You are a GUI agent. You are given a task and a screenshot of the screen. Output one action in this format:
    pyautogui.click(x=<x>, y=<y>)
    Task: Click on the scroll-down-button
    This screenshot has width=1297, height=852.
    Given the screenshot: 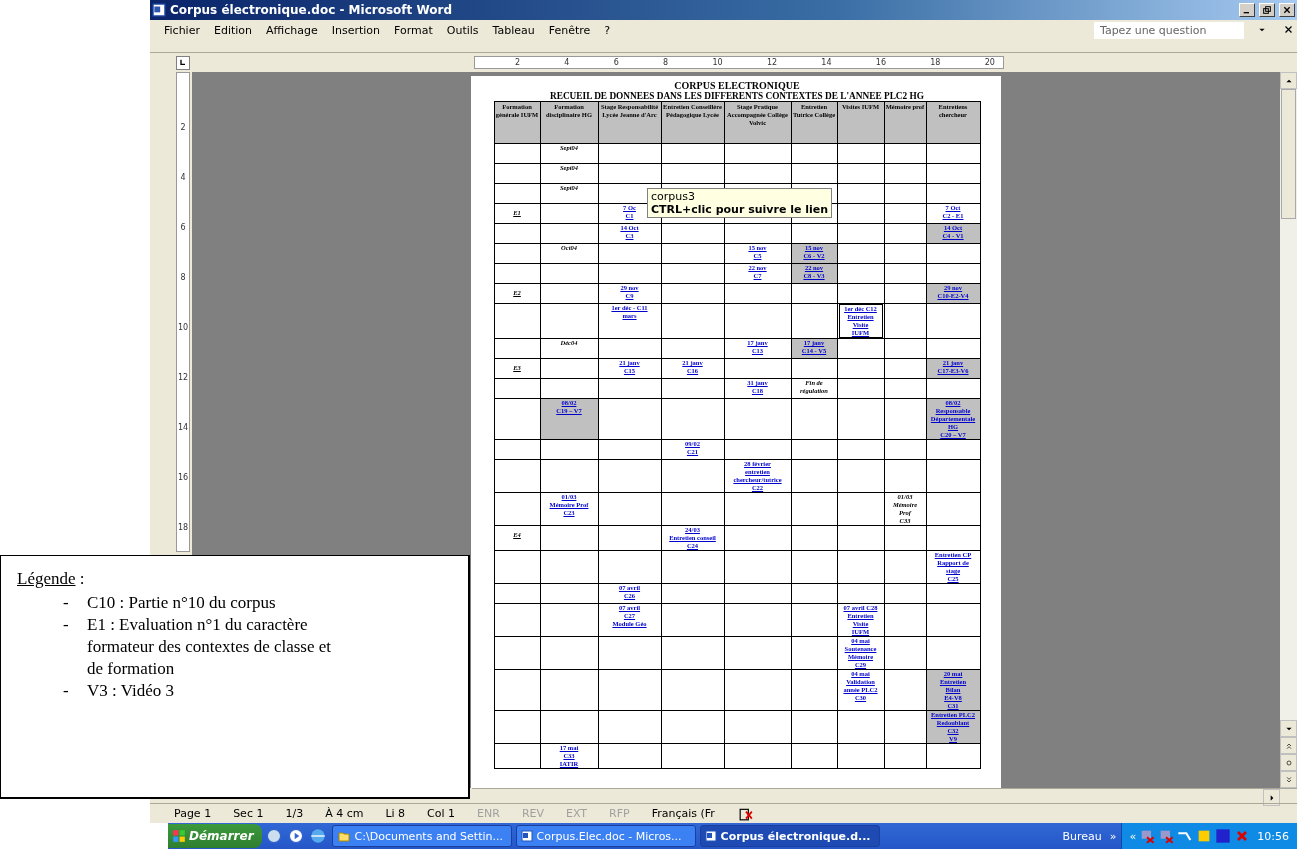 What is the action you would take?
    pyautogui.click(x=1288, y=728)
    